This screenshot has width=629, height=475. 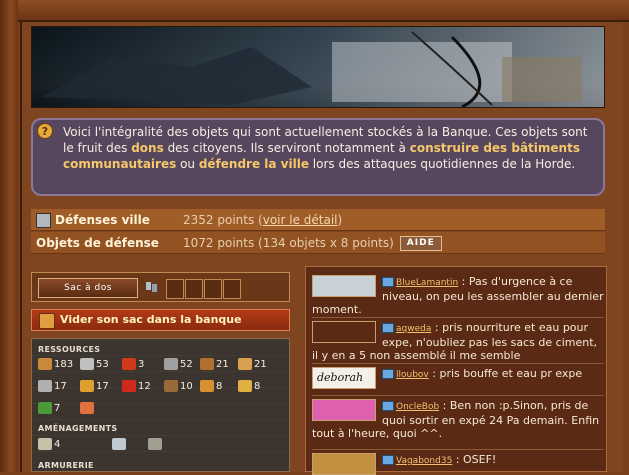 What do you see at coordinates (45, 364) in the screenshot?
I see `plank-icon` at bounding box center [45, 364].